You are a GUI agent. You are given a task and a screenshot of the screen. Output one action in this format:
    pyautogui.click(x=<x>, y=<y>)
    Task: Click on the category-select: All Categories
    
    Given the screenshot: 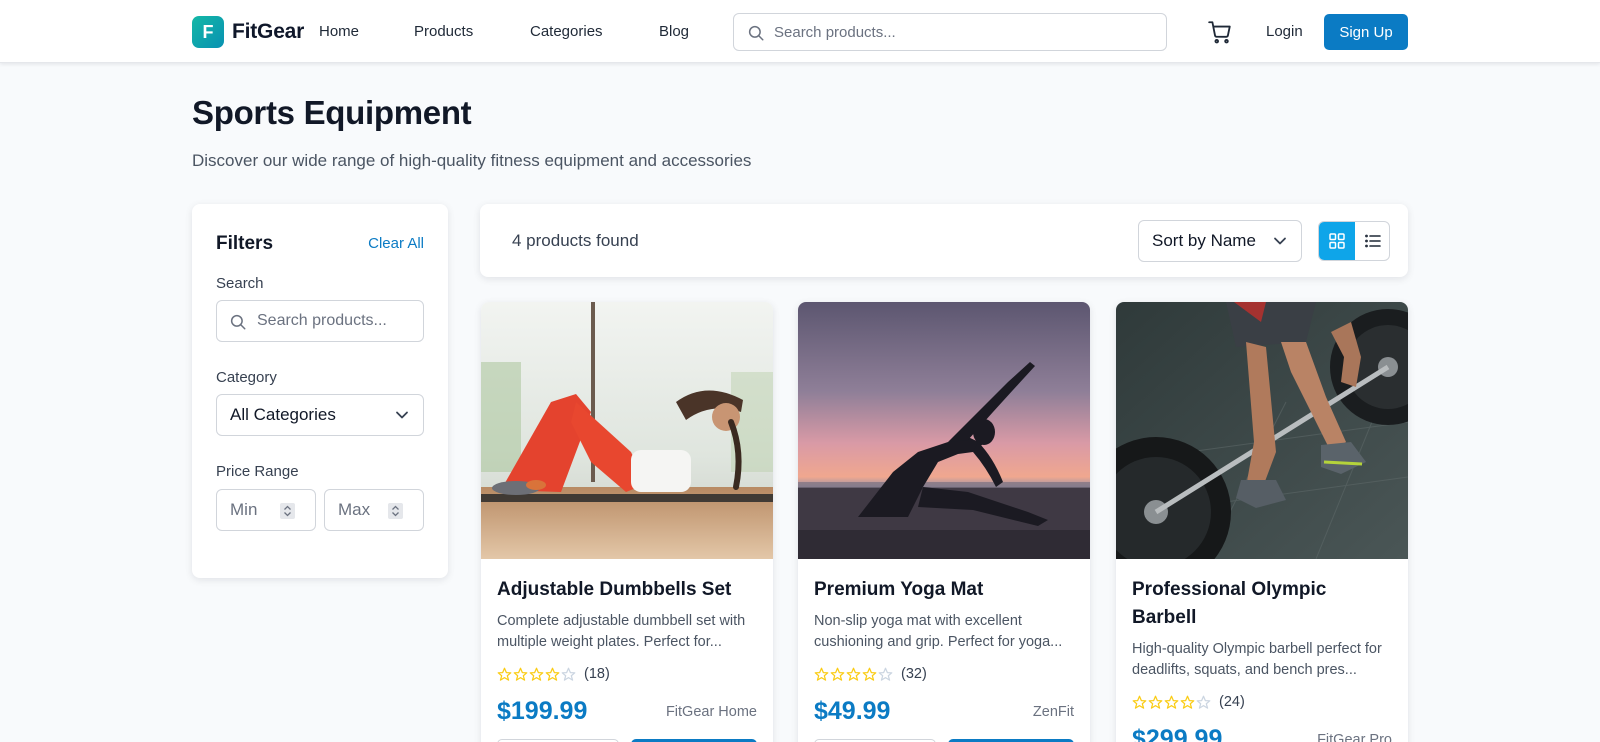 What is the action you would take?
    pyautogui.click(x=320, y=415)
    